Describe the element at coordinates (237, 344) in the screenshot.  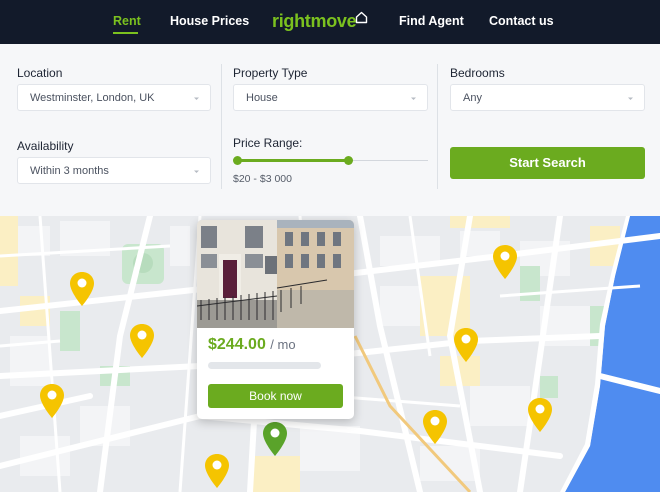
I see `price-amount: $244.00` at that location.